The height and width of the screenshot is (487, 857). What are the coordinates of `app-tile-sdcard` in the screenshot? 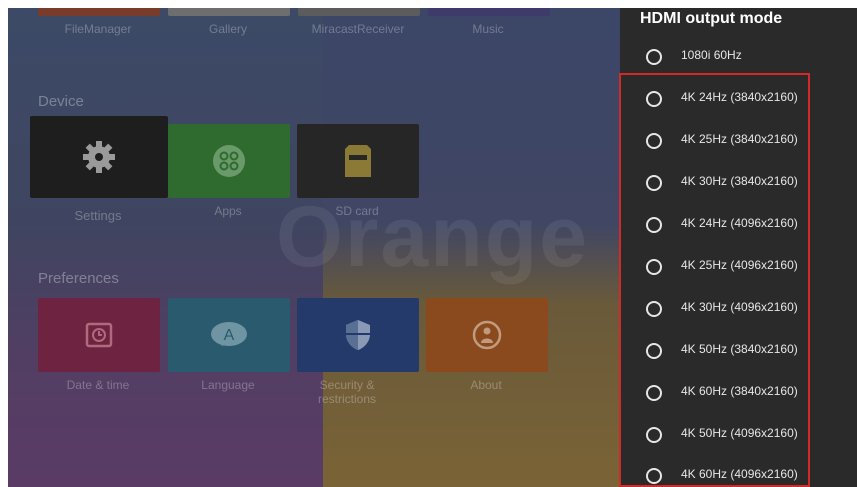 It's located at (358, 161).